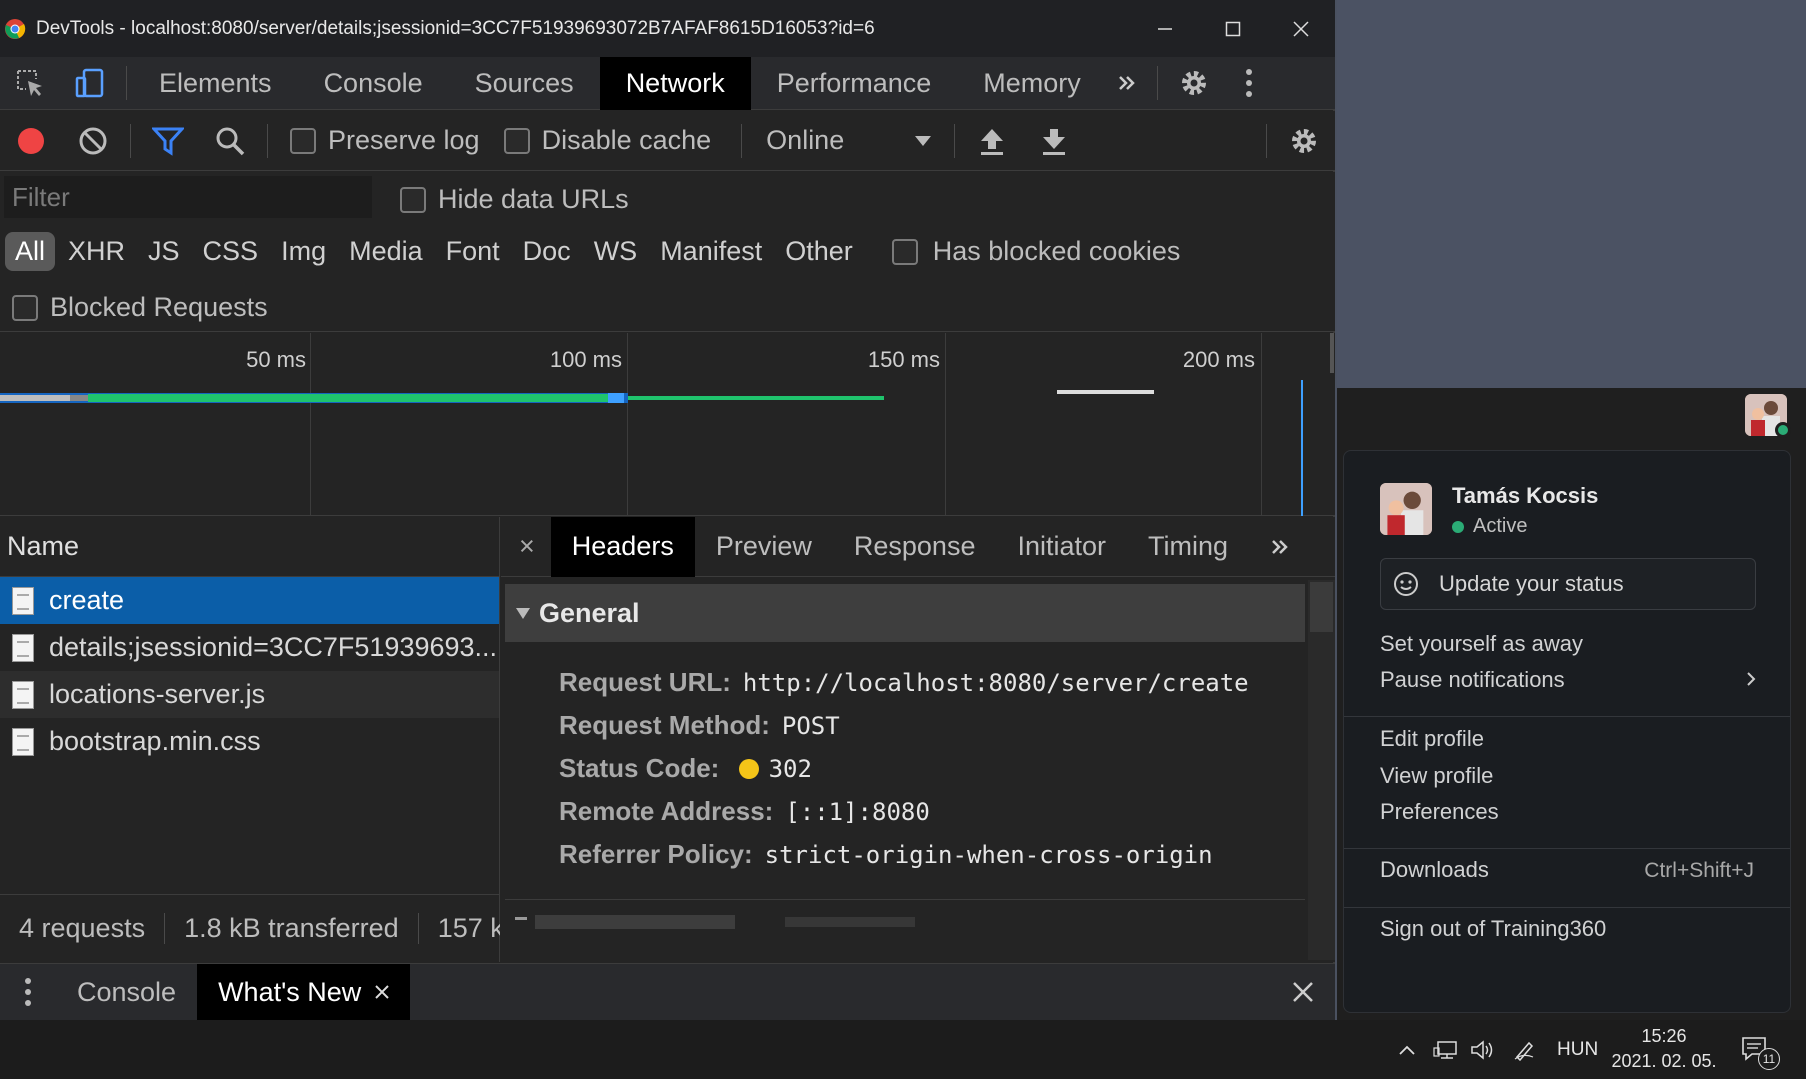 This screenshot has height=1079, width=1806. Describe the element at coordinates (1061, 547) in the screenshot. I see `tab-initiator: Initiator` at that location.